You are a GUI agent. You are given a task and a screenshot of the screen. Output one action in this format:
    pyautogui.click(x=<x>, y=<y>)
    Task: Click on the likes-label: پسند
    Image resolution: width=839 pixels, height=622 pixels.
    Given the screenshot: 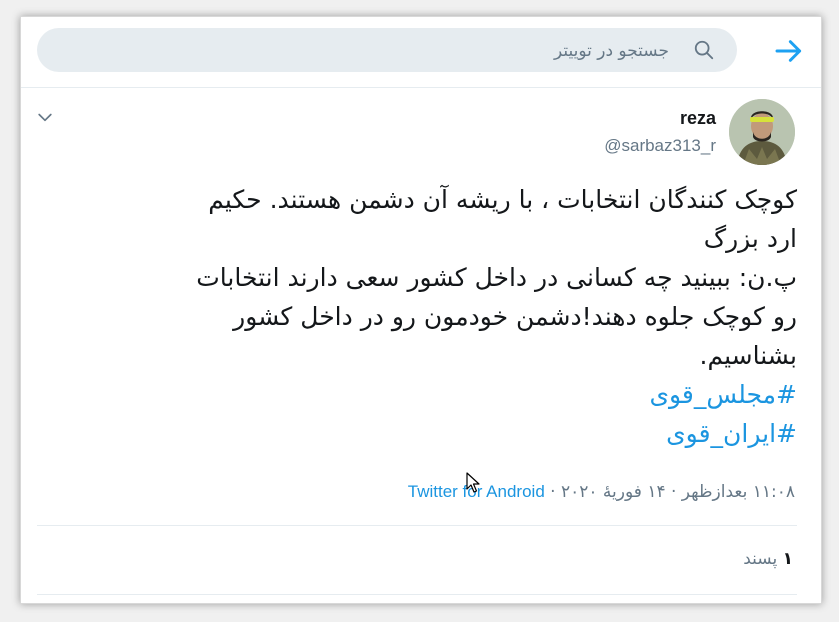 What is the action you would take?
    pyautogui.click(x=760, y=559)
    